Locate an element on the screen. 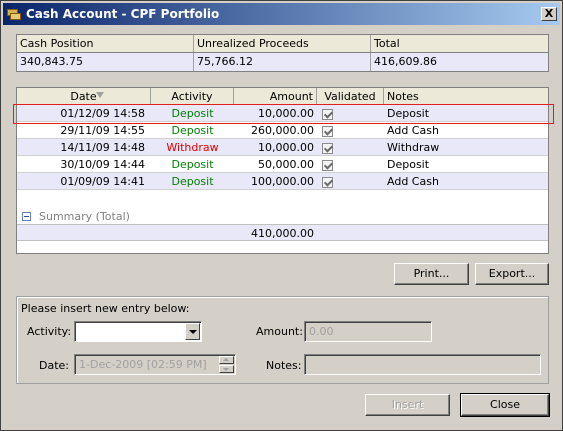 Image resolution: width=563 pixels, height=431 pixels. spin-down-icon is located at coordinates (226, 369).